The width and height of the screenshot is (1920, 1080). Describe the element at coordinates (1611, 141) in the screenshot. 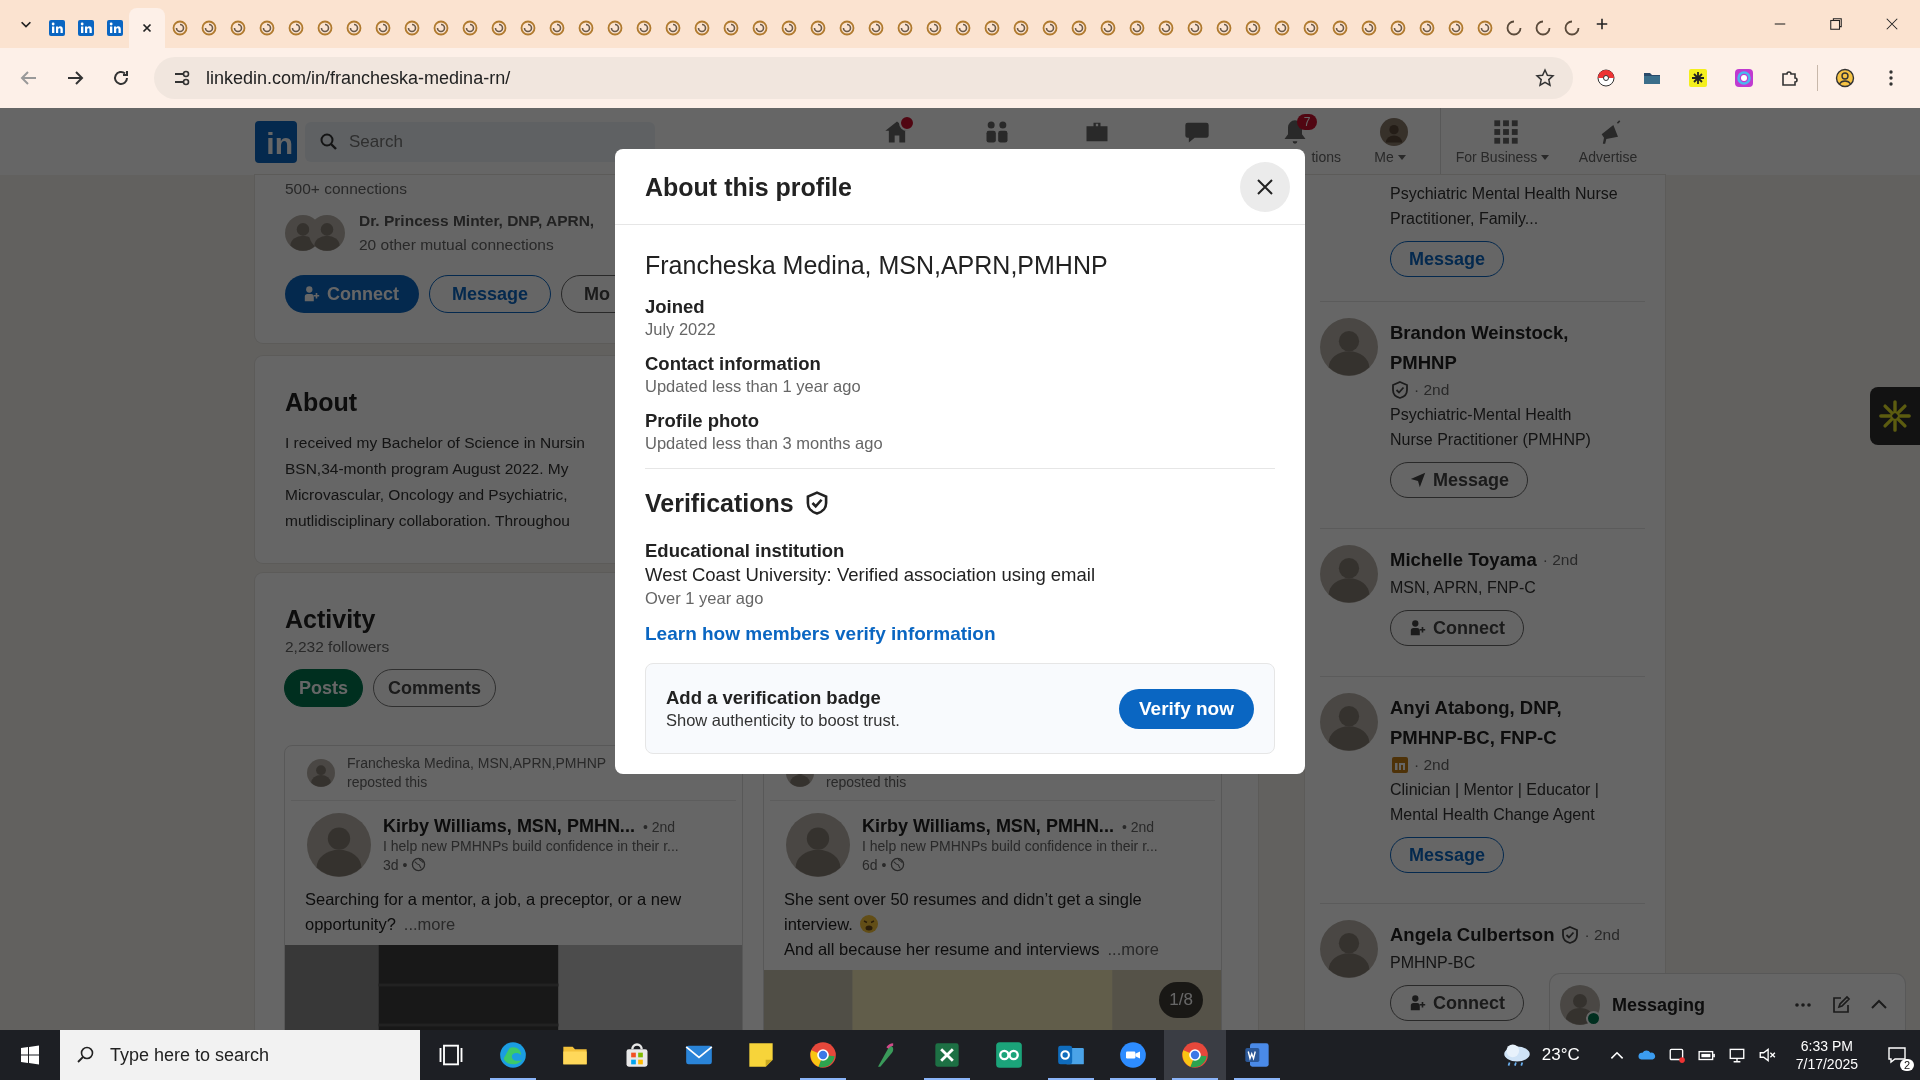

I see `nav-item: Advertise` at that location.